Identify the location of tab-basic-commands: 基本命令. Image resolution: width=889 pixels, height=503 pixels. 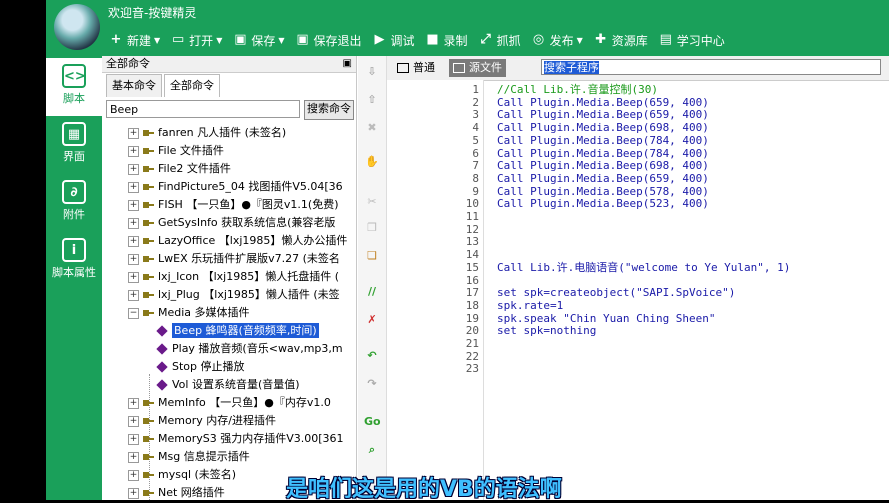
(134, 85).